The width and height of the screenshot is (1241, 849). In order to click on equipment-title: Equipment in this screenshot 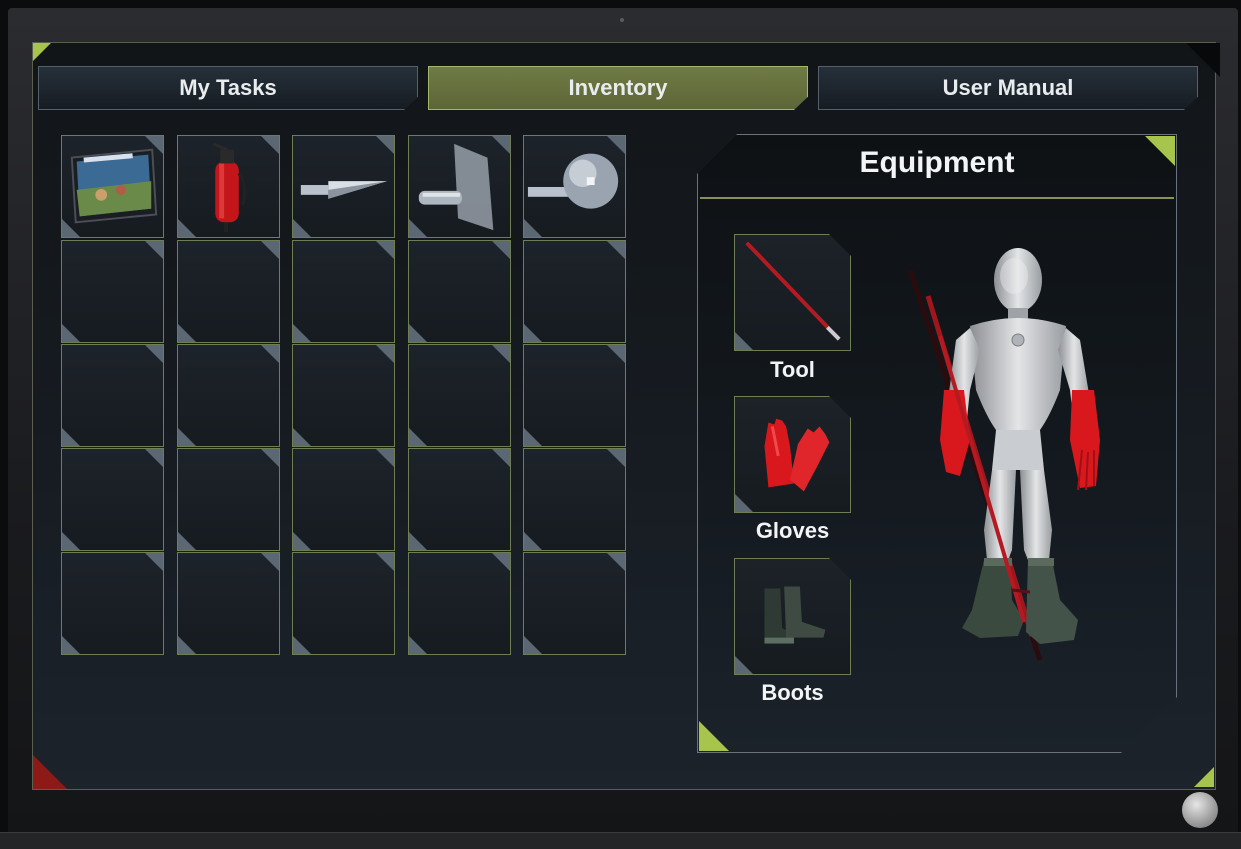, I will do `click(937, 162)`.